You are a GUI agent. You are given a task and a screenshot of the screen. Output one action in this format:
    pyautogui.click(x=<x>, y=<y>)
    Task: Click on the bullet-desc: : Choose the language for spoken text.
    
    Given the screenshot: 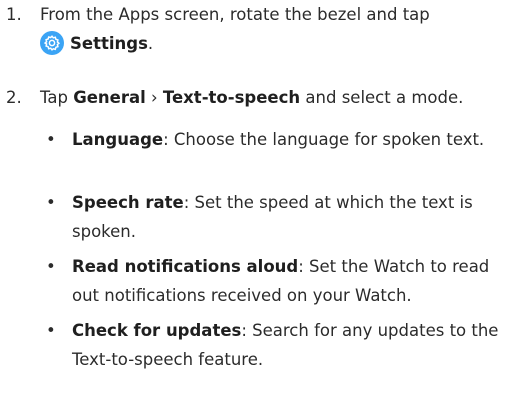 What is the action you would take?
    pyautogui.click(x=324, y=139)
    